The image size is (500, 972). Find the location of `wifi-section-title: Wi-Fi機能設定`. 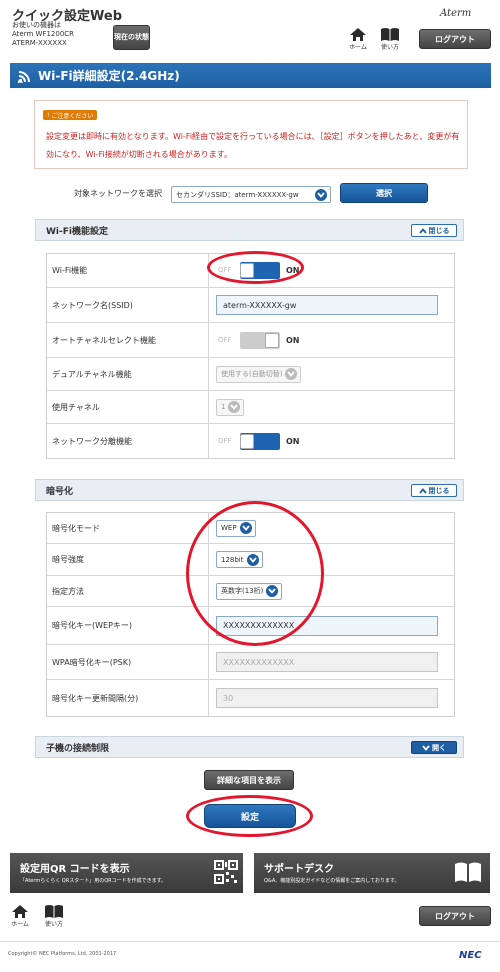

wifi-section-title: Wi-Fi機能設定 is located at coordinates (77, 231).